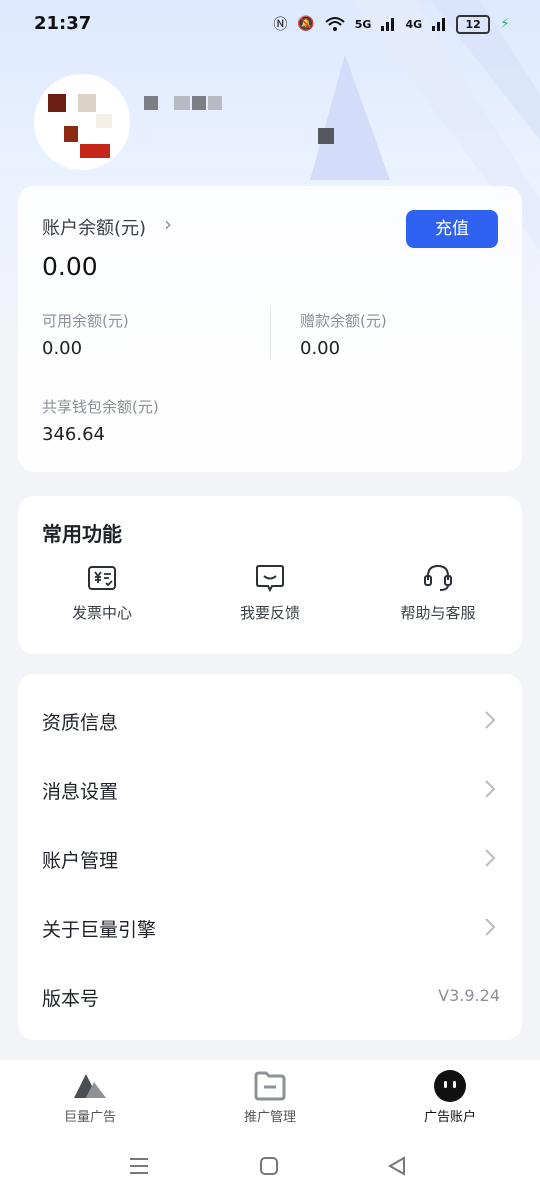 This screenshot has width=540, height=1200. What do you see at coordinates (80, 861) in the screenshot?
I see `menu-item-label: 账户管理` at bounding box center [80, 861].